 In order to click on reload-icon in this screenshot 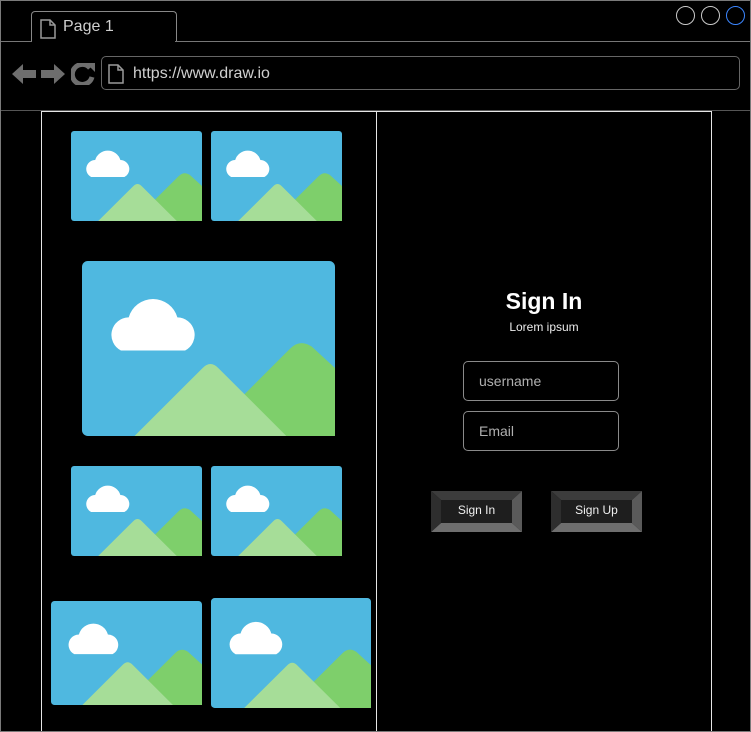, I will do `click(83, 74)`.